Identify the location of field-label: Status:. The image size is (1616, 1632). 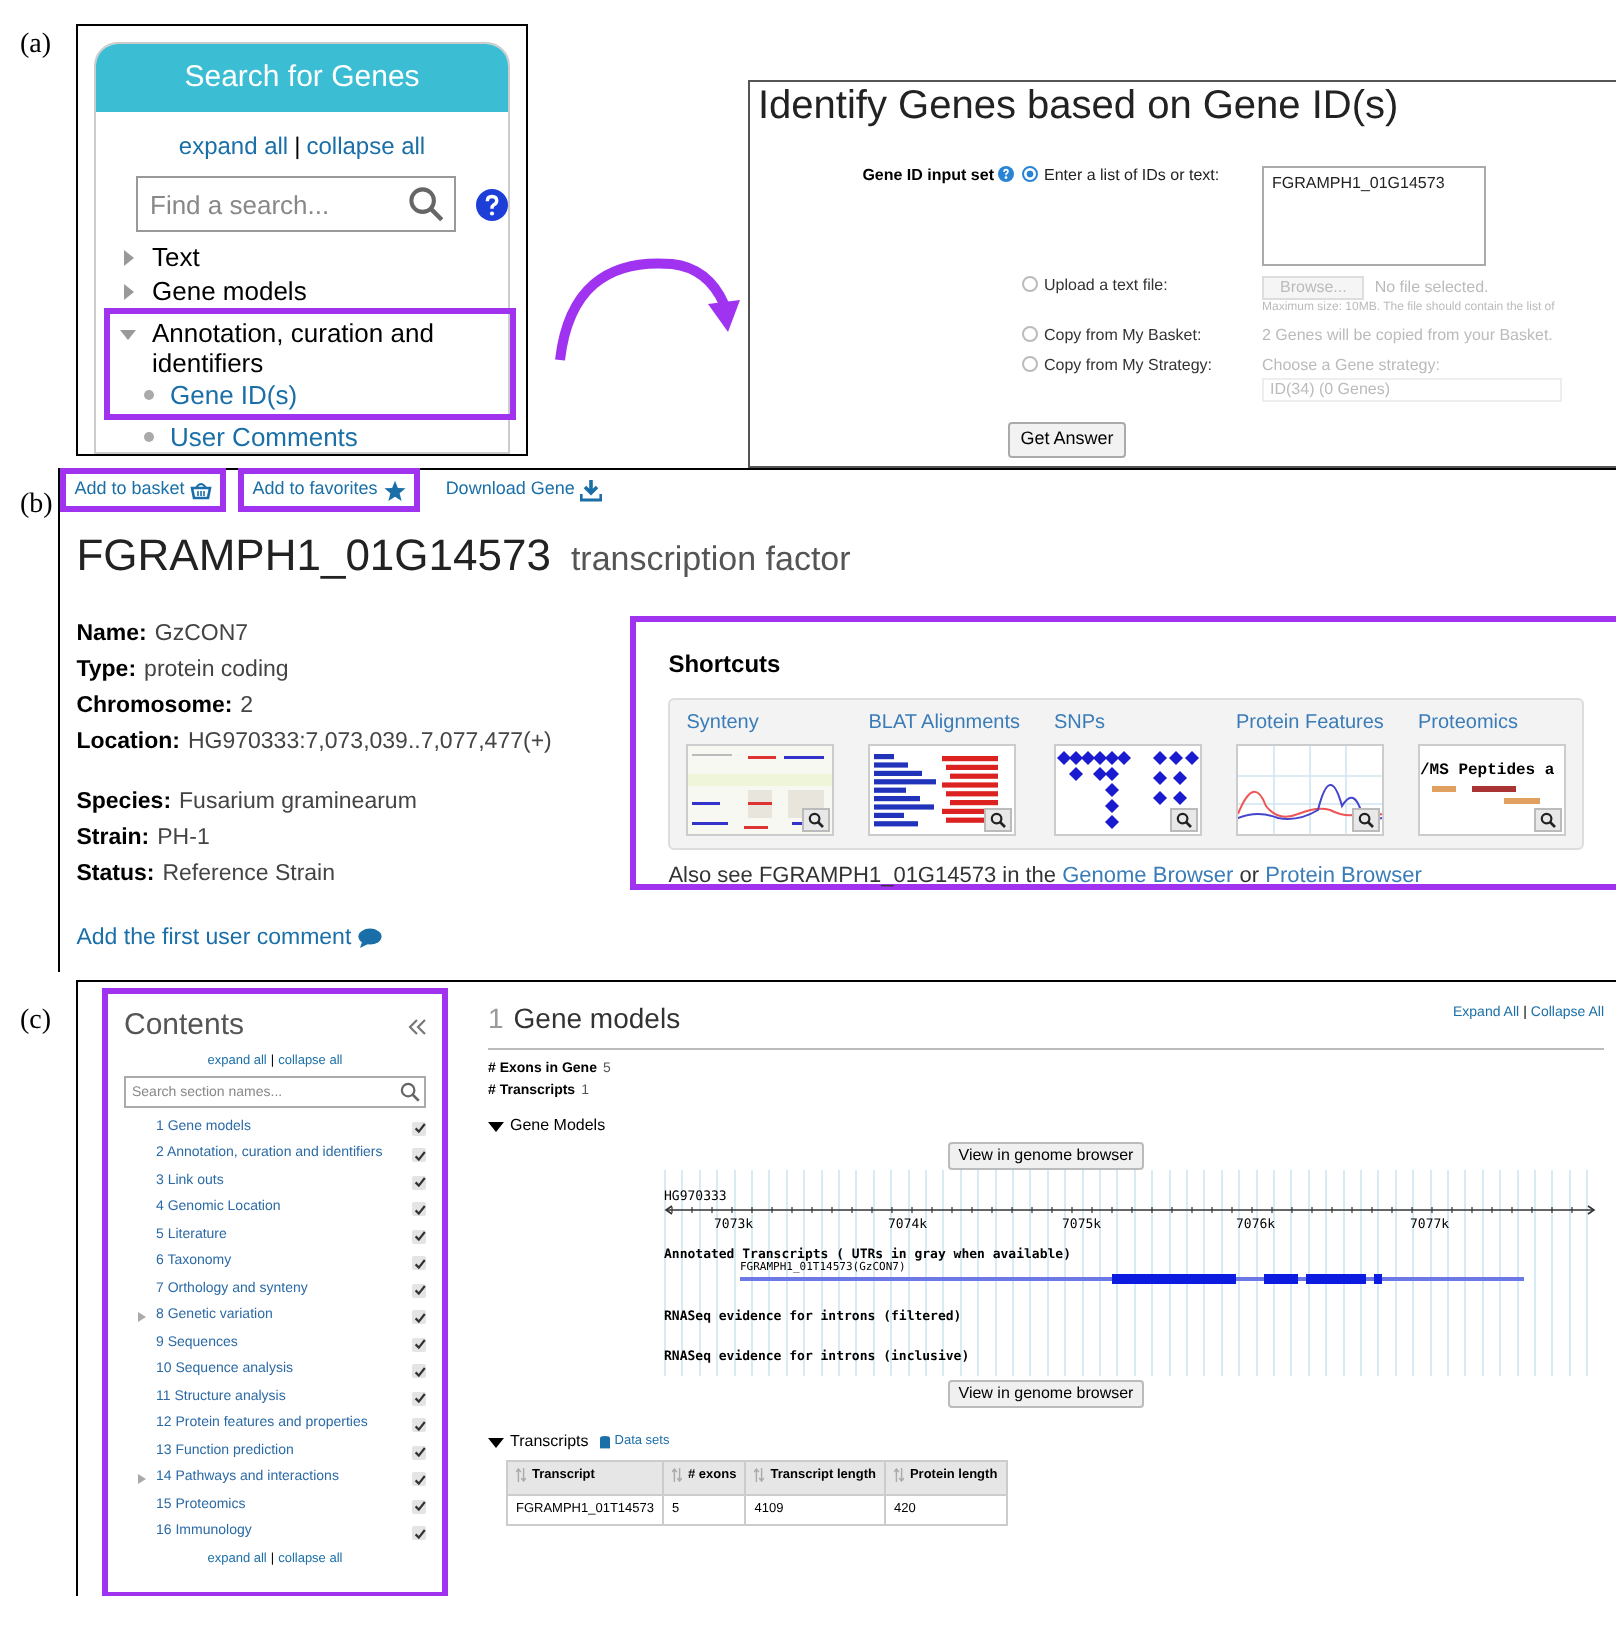
(115, 875).